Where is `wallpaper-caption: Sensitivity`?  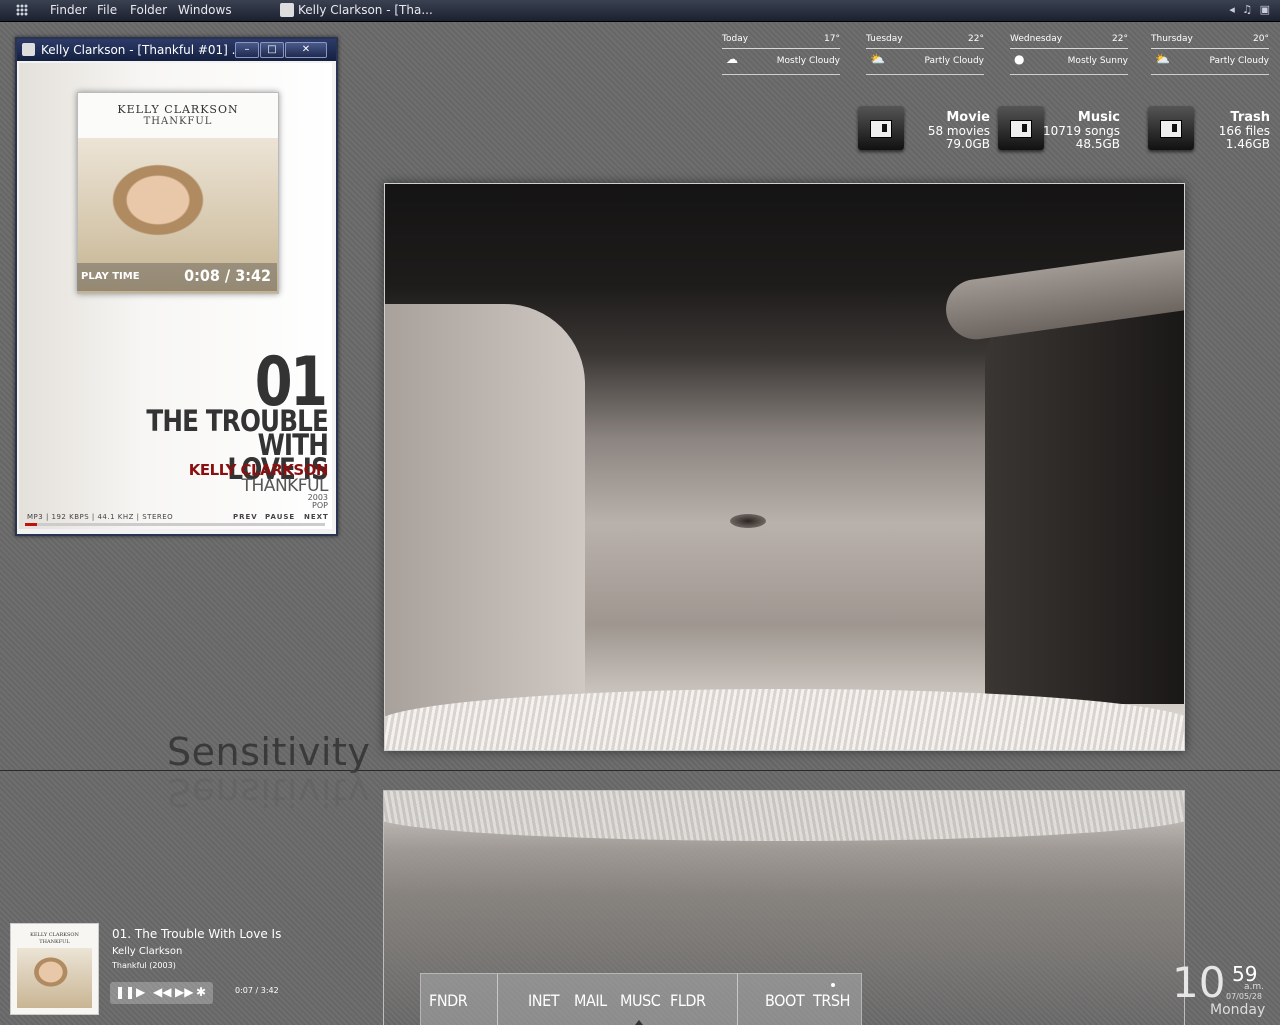 wallpaper-caption: Sensitivity is located at coordinates (269, 752).